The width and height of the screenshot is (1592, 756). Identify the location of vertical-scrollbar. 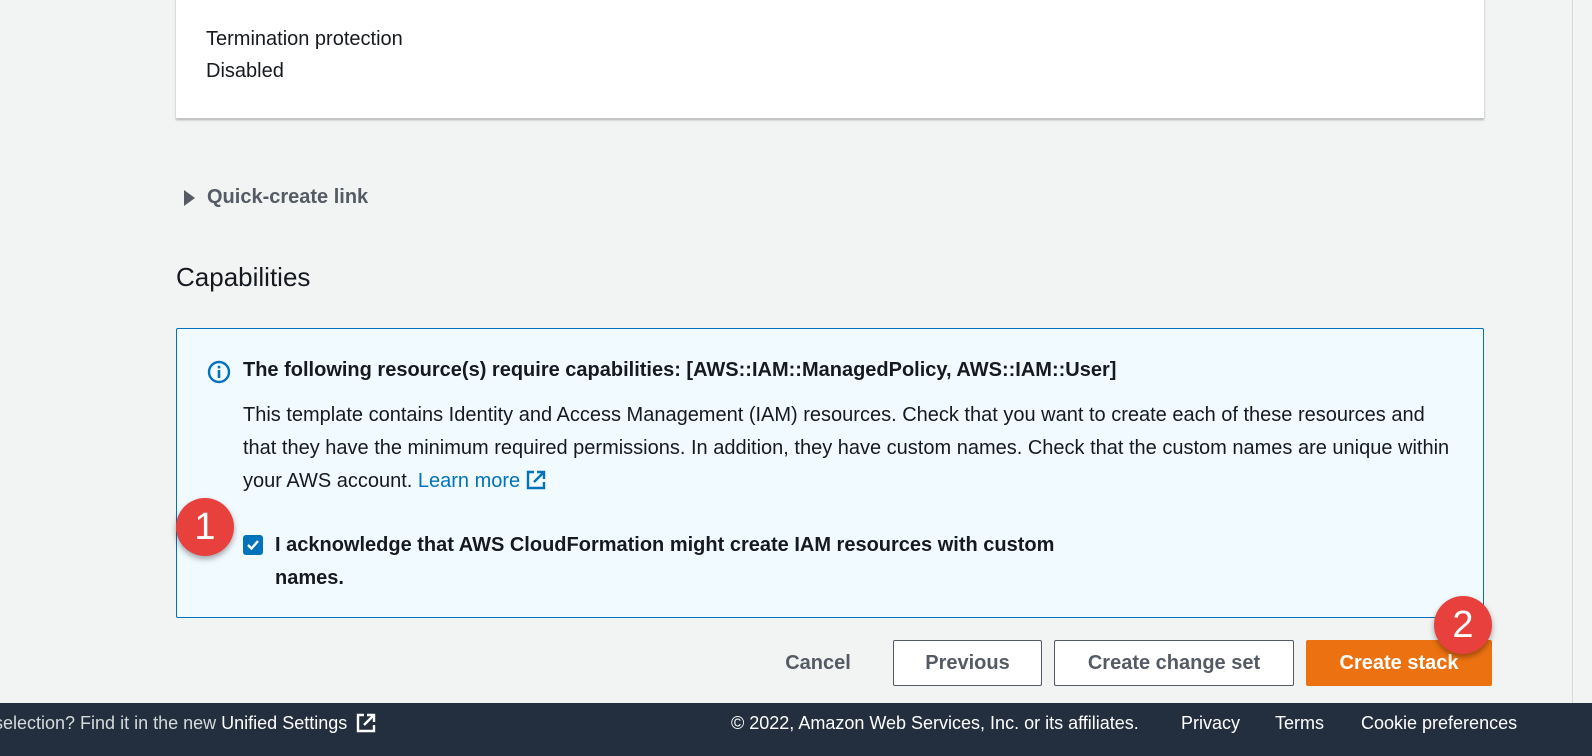
(1580, 351).